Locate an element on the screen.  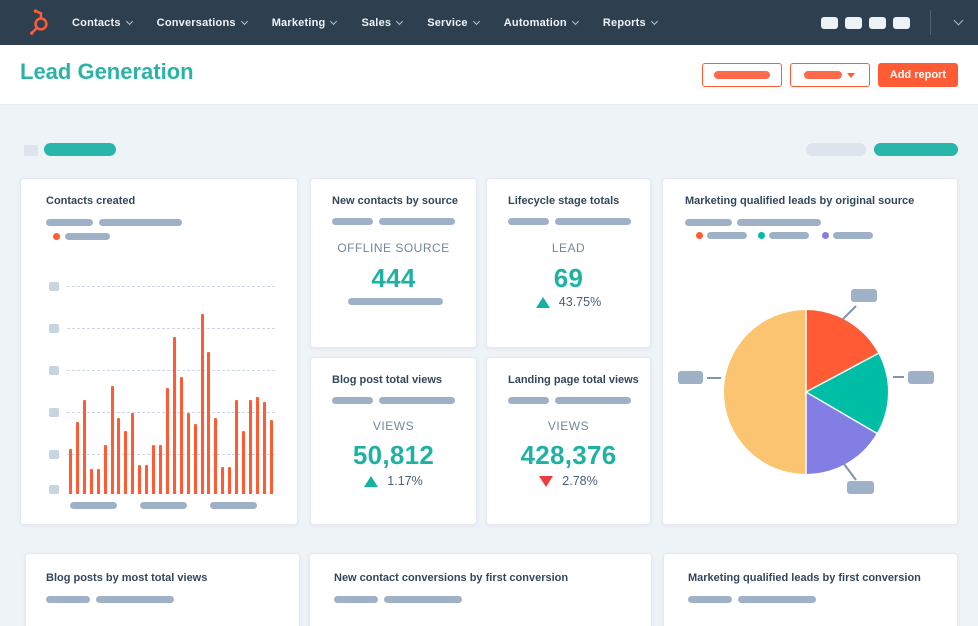
filter-left-skeleton is located at coordinates (80, 149).